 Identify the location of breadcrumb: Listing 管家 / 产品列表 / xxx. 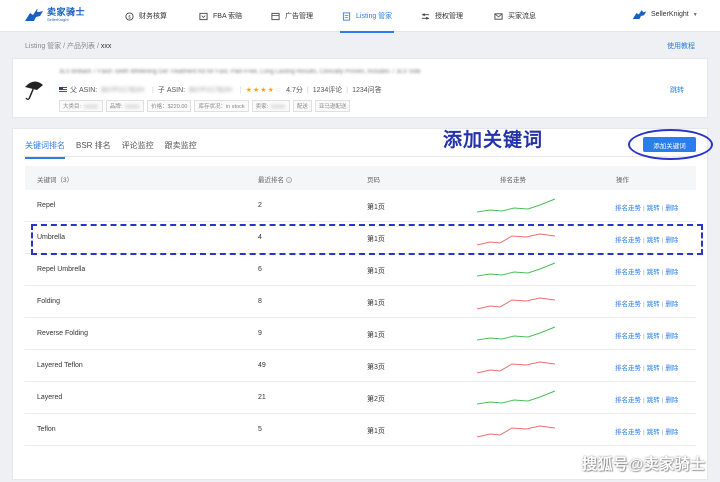
(68, 46).